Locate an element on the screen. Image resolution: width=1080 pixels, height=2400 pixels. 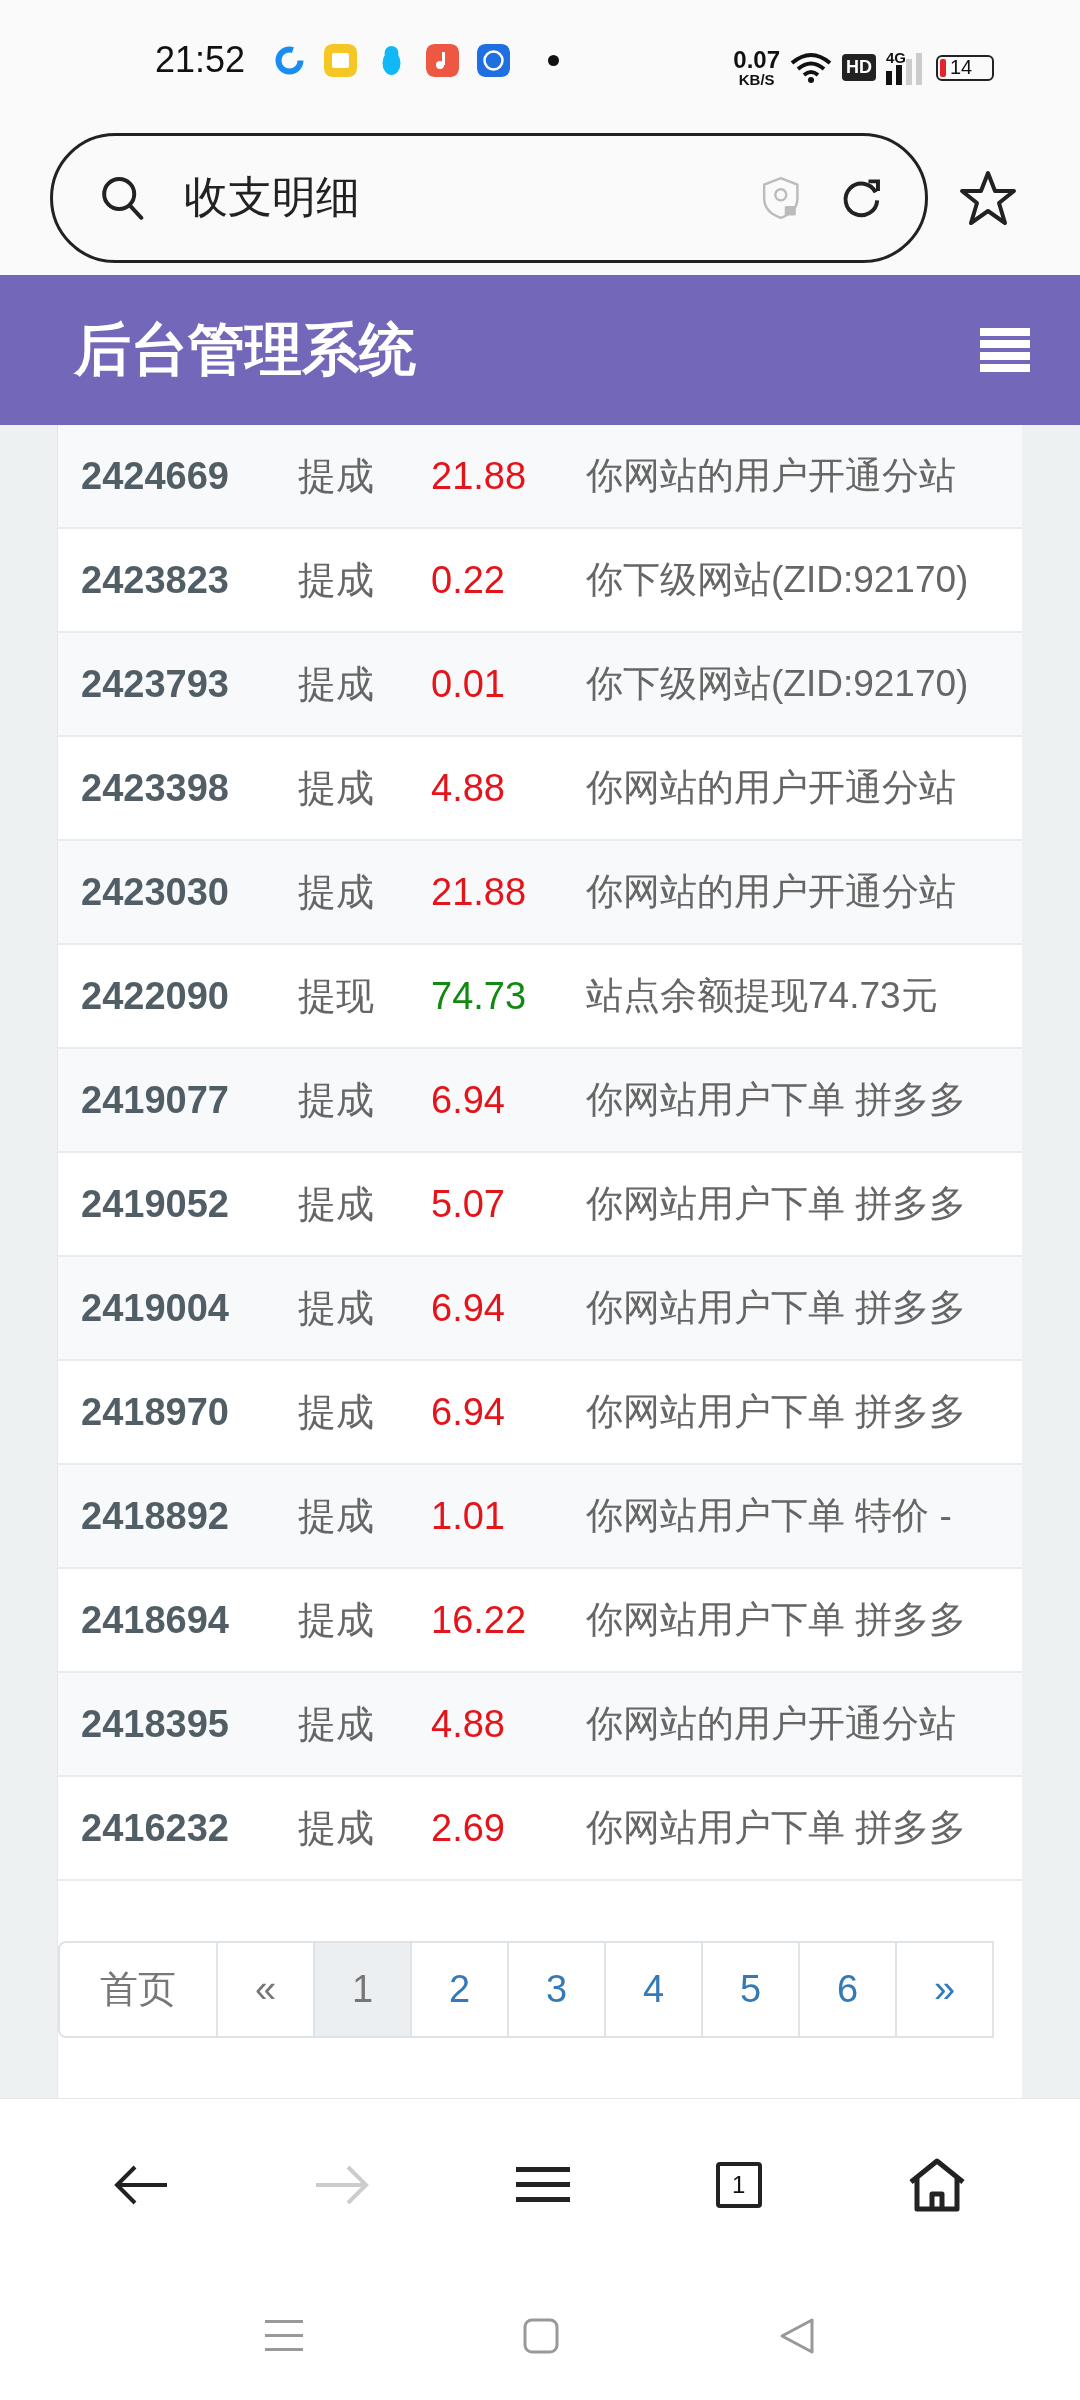
record-amount: 2.69 is located at coordinates (468, 1828).